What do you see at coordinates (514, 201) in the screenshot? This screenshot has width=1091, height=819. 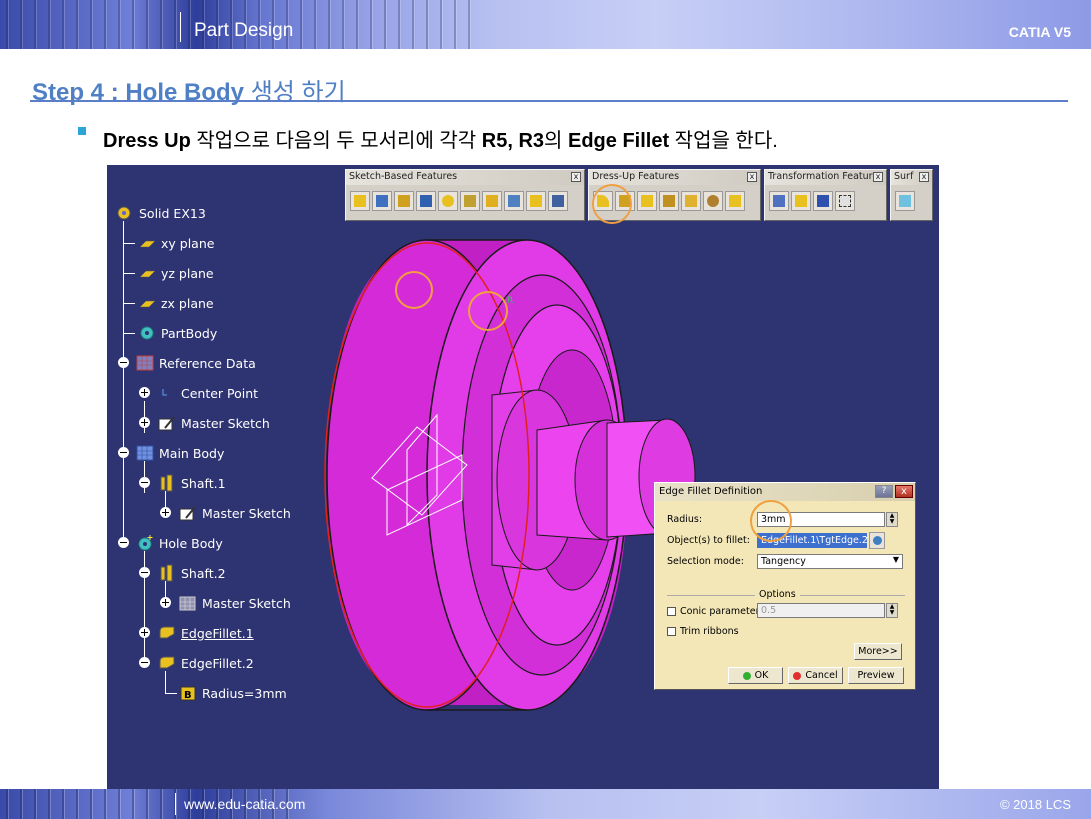 I see `stiffener-icon` at bounding box center [514, 201].